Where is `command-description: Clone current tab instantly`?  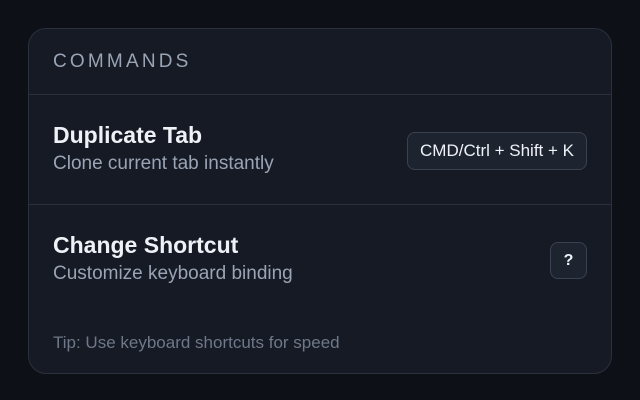
command-description: Clone current tab instantly is located at coordinates (163, 163).